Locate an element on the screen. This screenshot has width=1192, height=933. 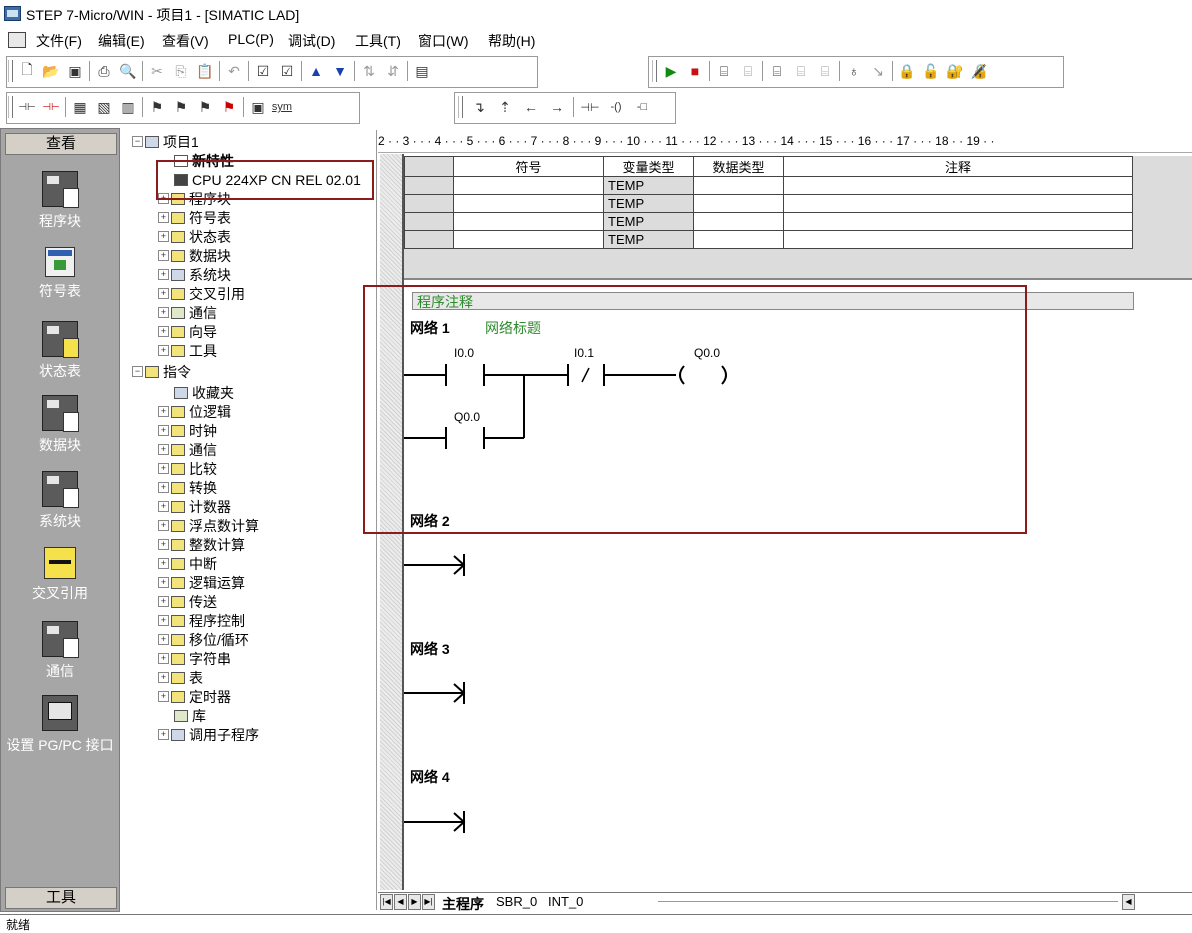
single-read-icon: ⌸ is located at coordinates (801, 71).